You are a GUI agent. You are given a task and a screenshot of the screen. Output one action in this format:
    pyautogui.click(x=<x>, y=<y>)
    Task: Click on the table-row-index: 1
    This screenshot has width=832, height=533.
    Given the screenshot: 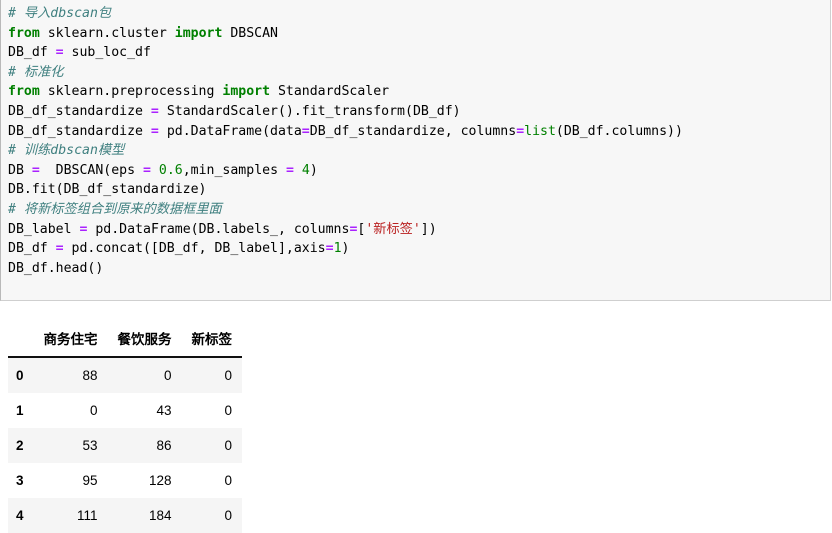 What is the action you would take?
    pyautogui.click(x=20, y=410)
    